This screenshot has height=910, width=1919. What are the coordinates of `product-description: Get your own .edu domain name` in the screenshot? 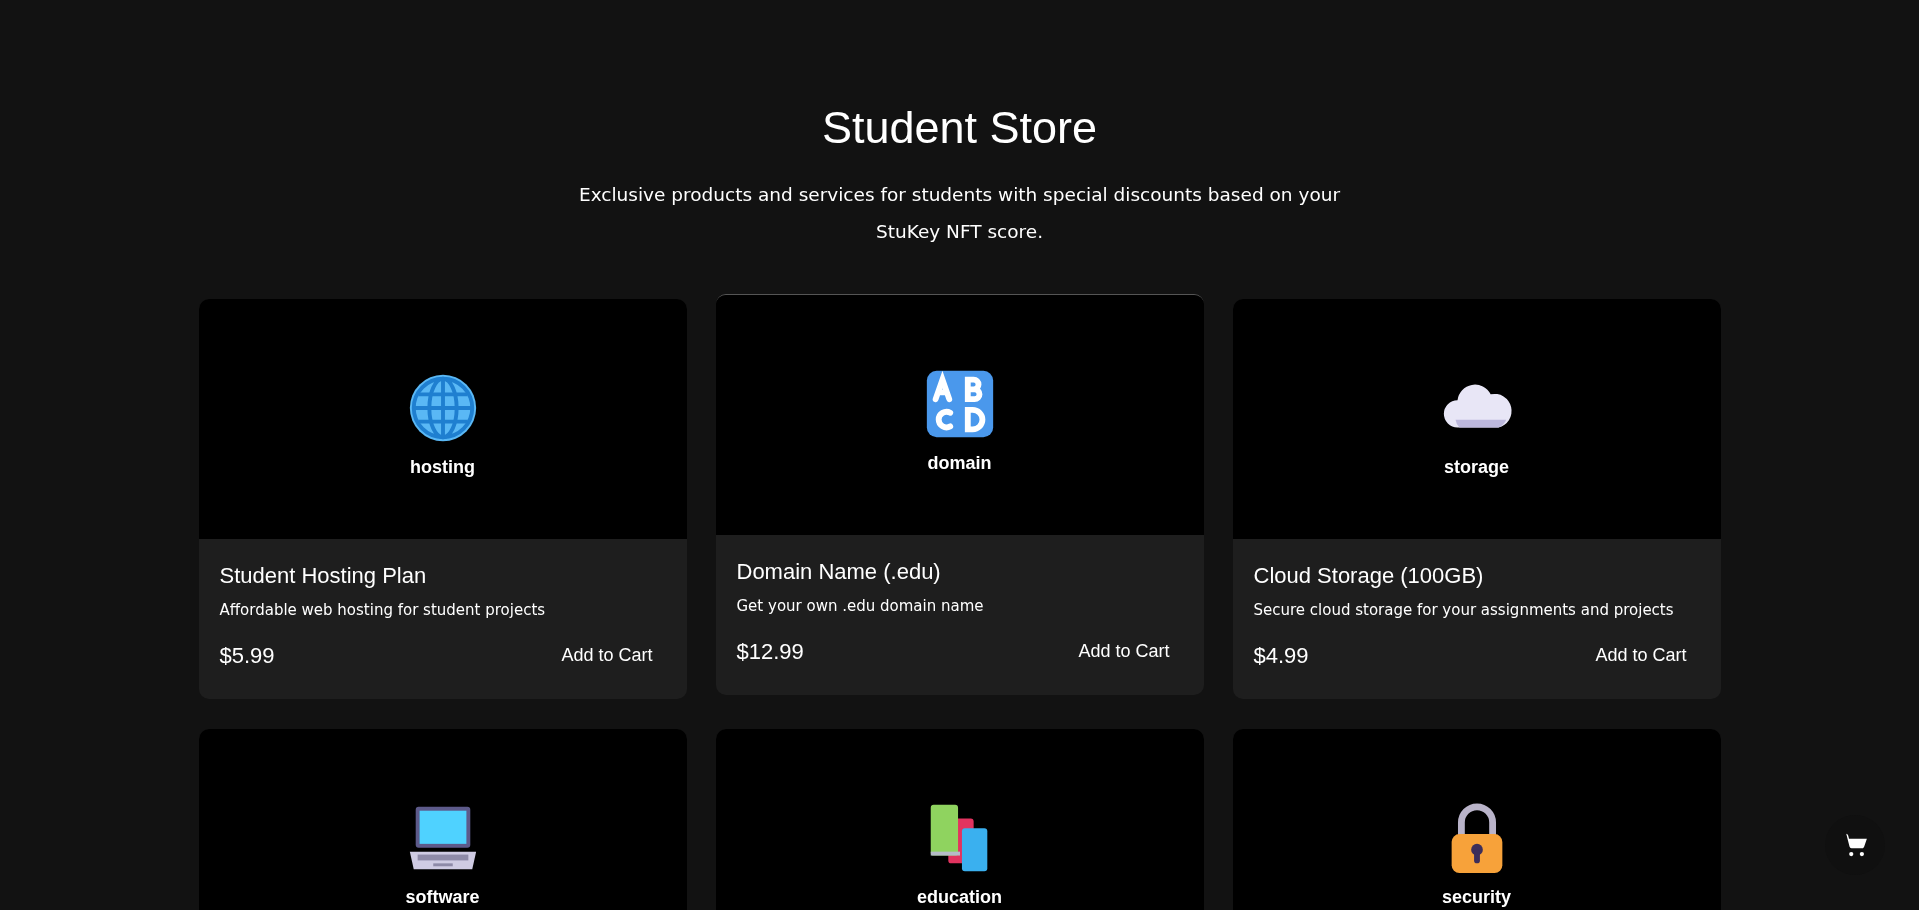 It's located at (860, 606).